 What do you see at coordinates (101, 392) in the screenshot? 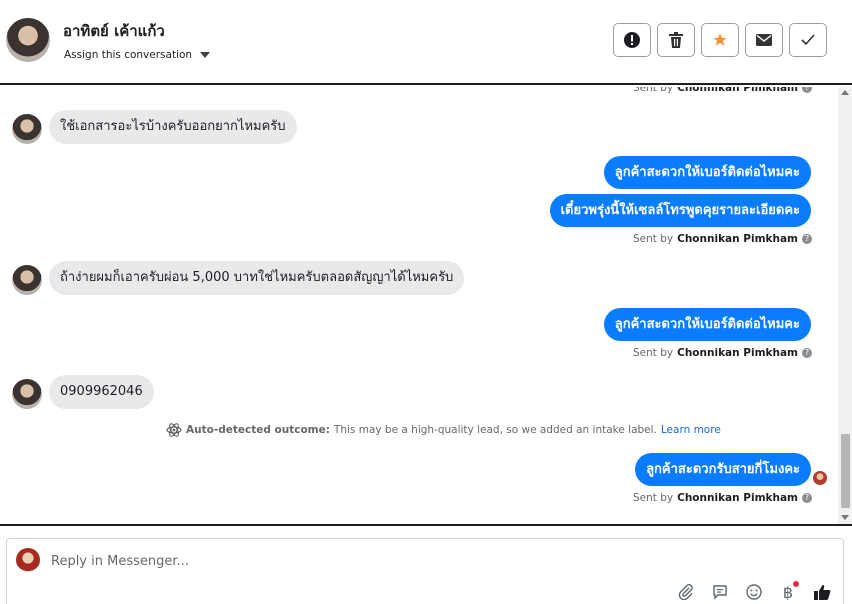
I see `message-bubble-incoming: 0909962046` at bounding box center [101, 392].